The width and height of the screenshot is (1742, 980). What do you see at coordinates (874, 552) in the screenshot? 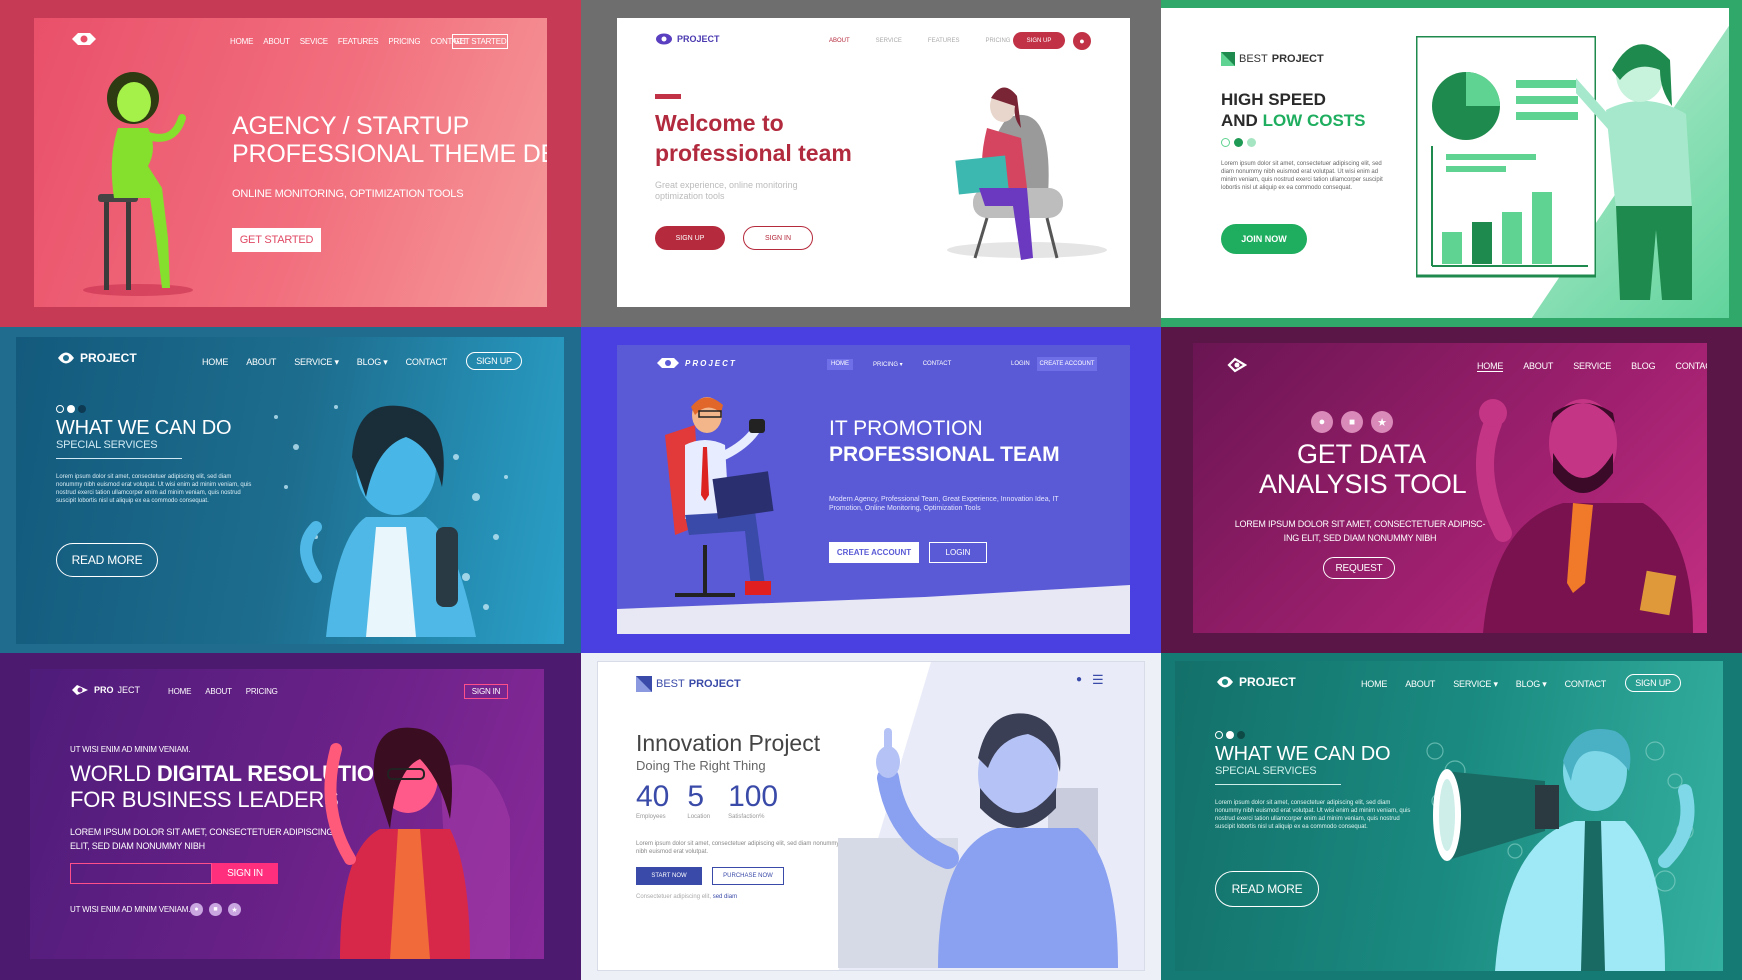
I see `create-account-button: CREATE ACCOUNT` at bounding box center [874, 552].